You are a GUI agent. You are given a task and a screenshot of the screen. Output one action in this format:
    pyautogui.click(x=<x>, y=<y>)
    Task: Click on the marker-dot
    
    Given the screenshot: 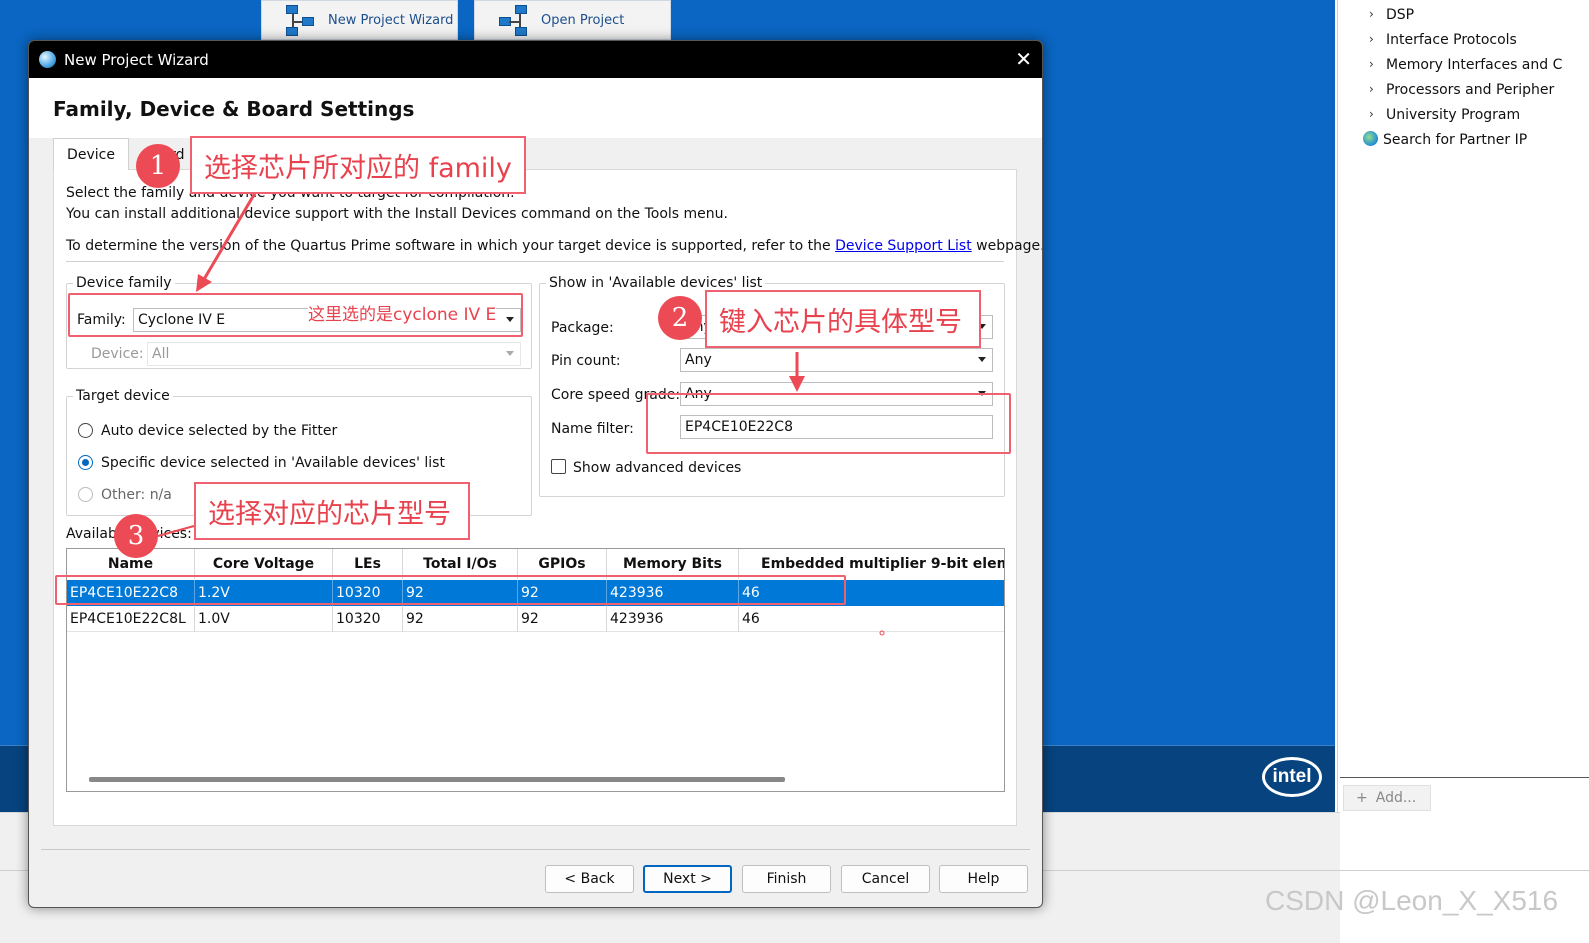 What is the action you would take?
    pyautogui.click(x=882, y=633)
    